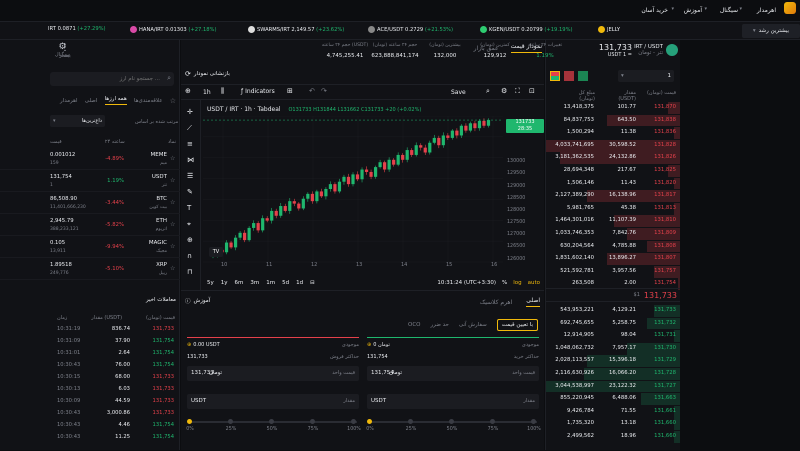 The width and height of the screenshot is (800, 451). I want to click on type-limit: با تعیین قیمت, so click(517, 325).